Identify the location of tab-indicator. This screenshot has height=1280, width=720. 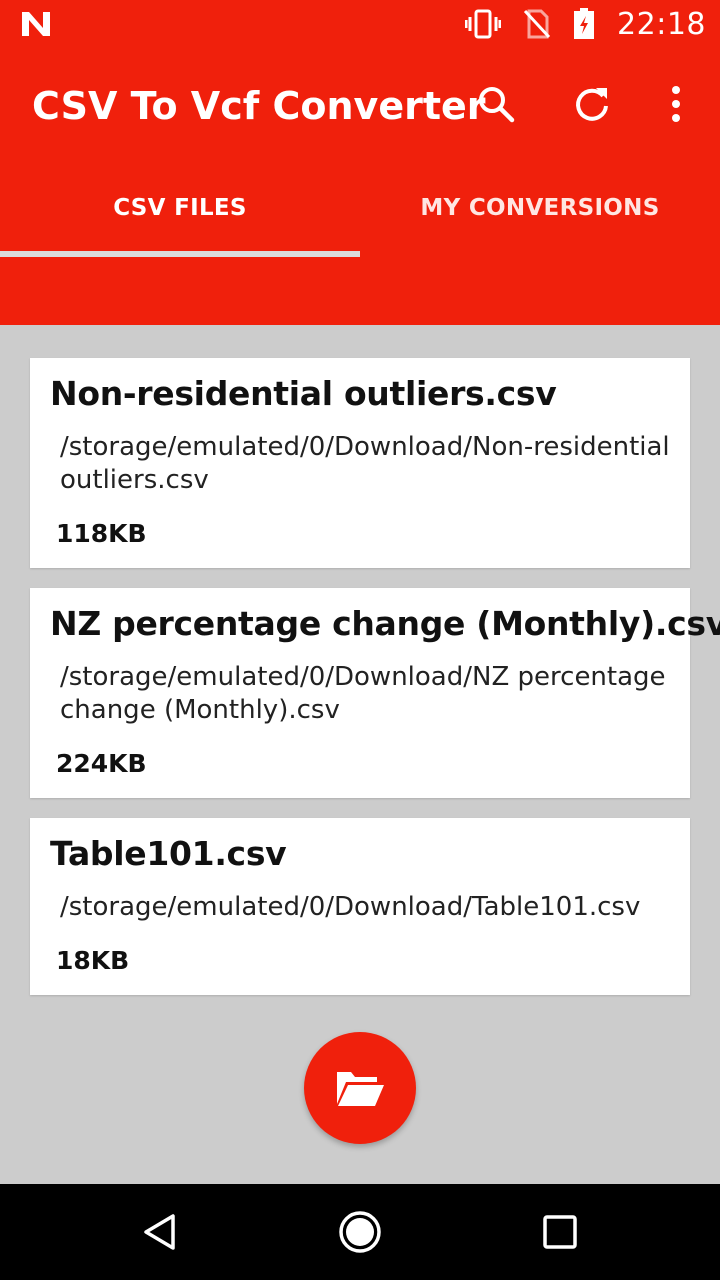
(180, 254).